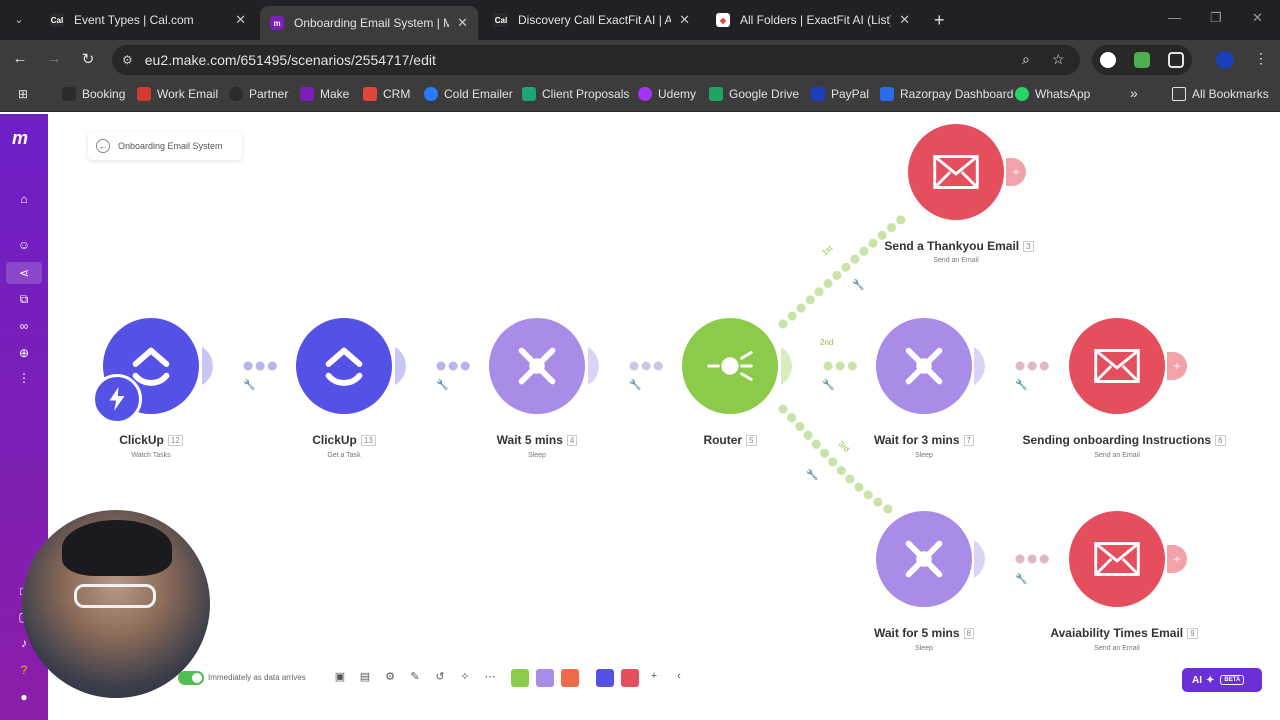 The height and width of the screenshot is (720, 1280). What do you see at coordinates (24, 353) in the screenshot?
I see `webhooks-icon: ⊕` at bounding box center [24, 353].